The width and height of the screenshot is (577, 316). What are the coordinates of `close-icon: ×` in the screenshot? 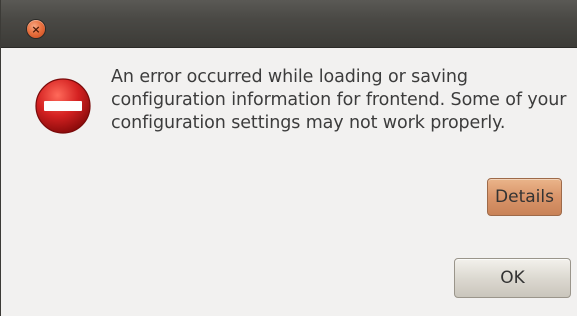 It's located at (36, 29).